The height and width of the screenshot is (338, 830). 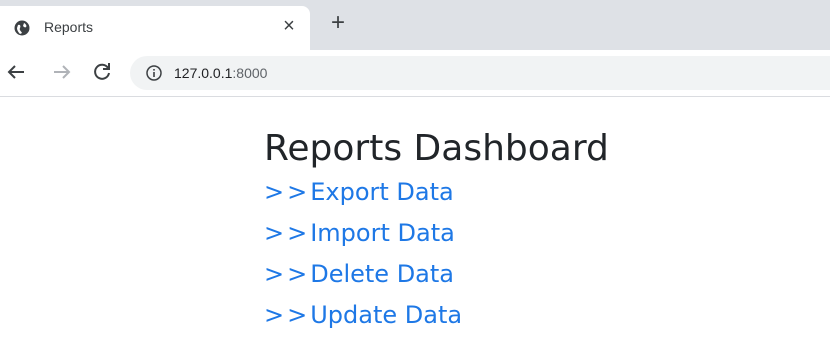 I want to click on url-port: :8000, so click(x=250, y=73).